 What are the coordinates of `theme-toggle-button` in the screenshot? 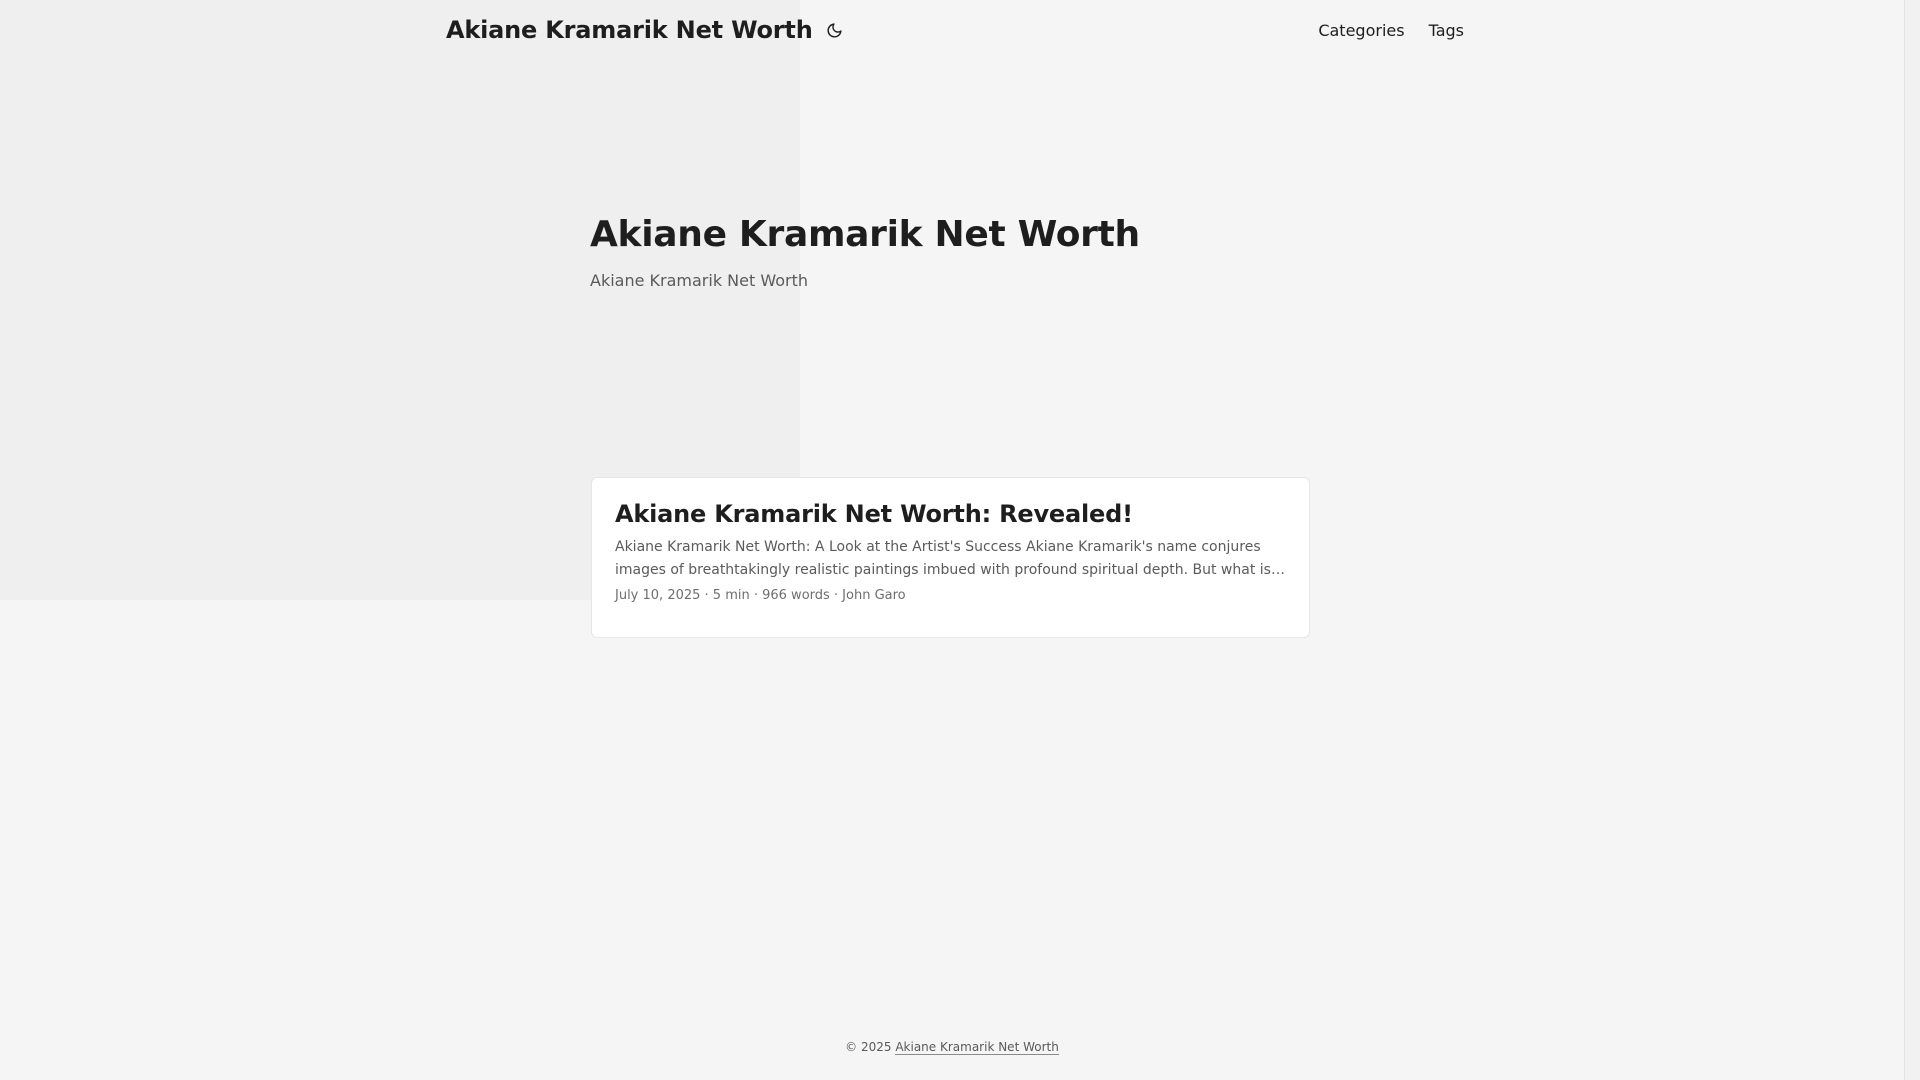 It's located at (835, 30).